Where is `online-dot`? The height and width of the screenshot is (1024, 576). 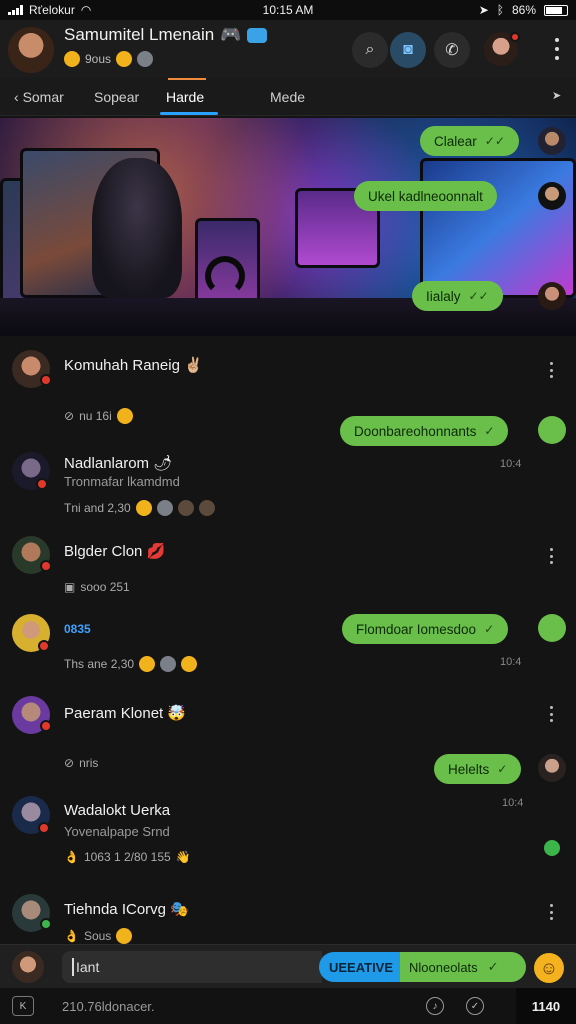
online-dot is located at coordinates (552, 848).